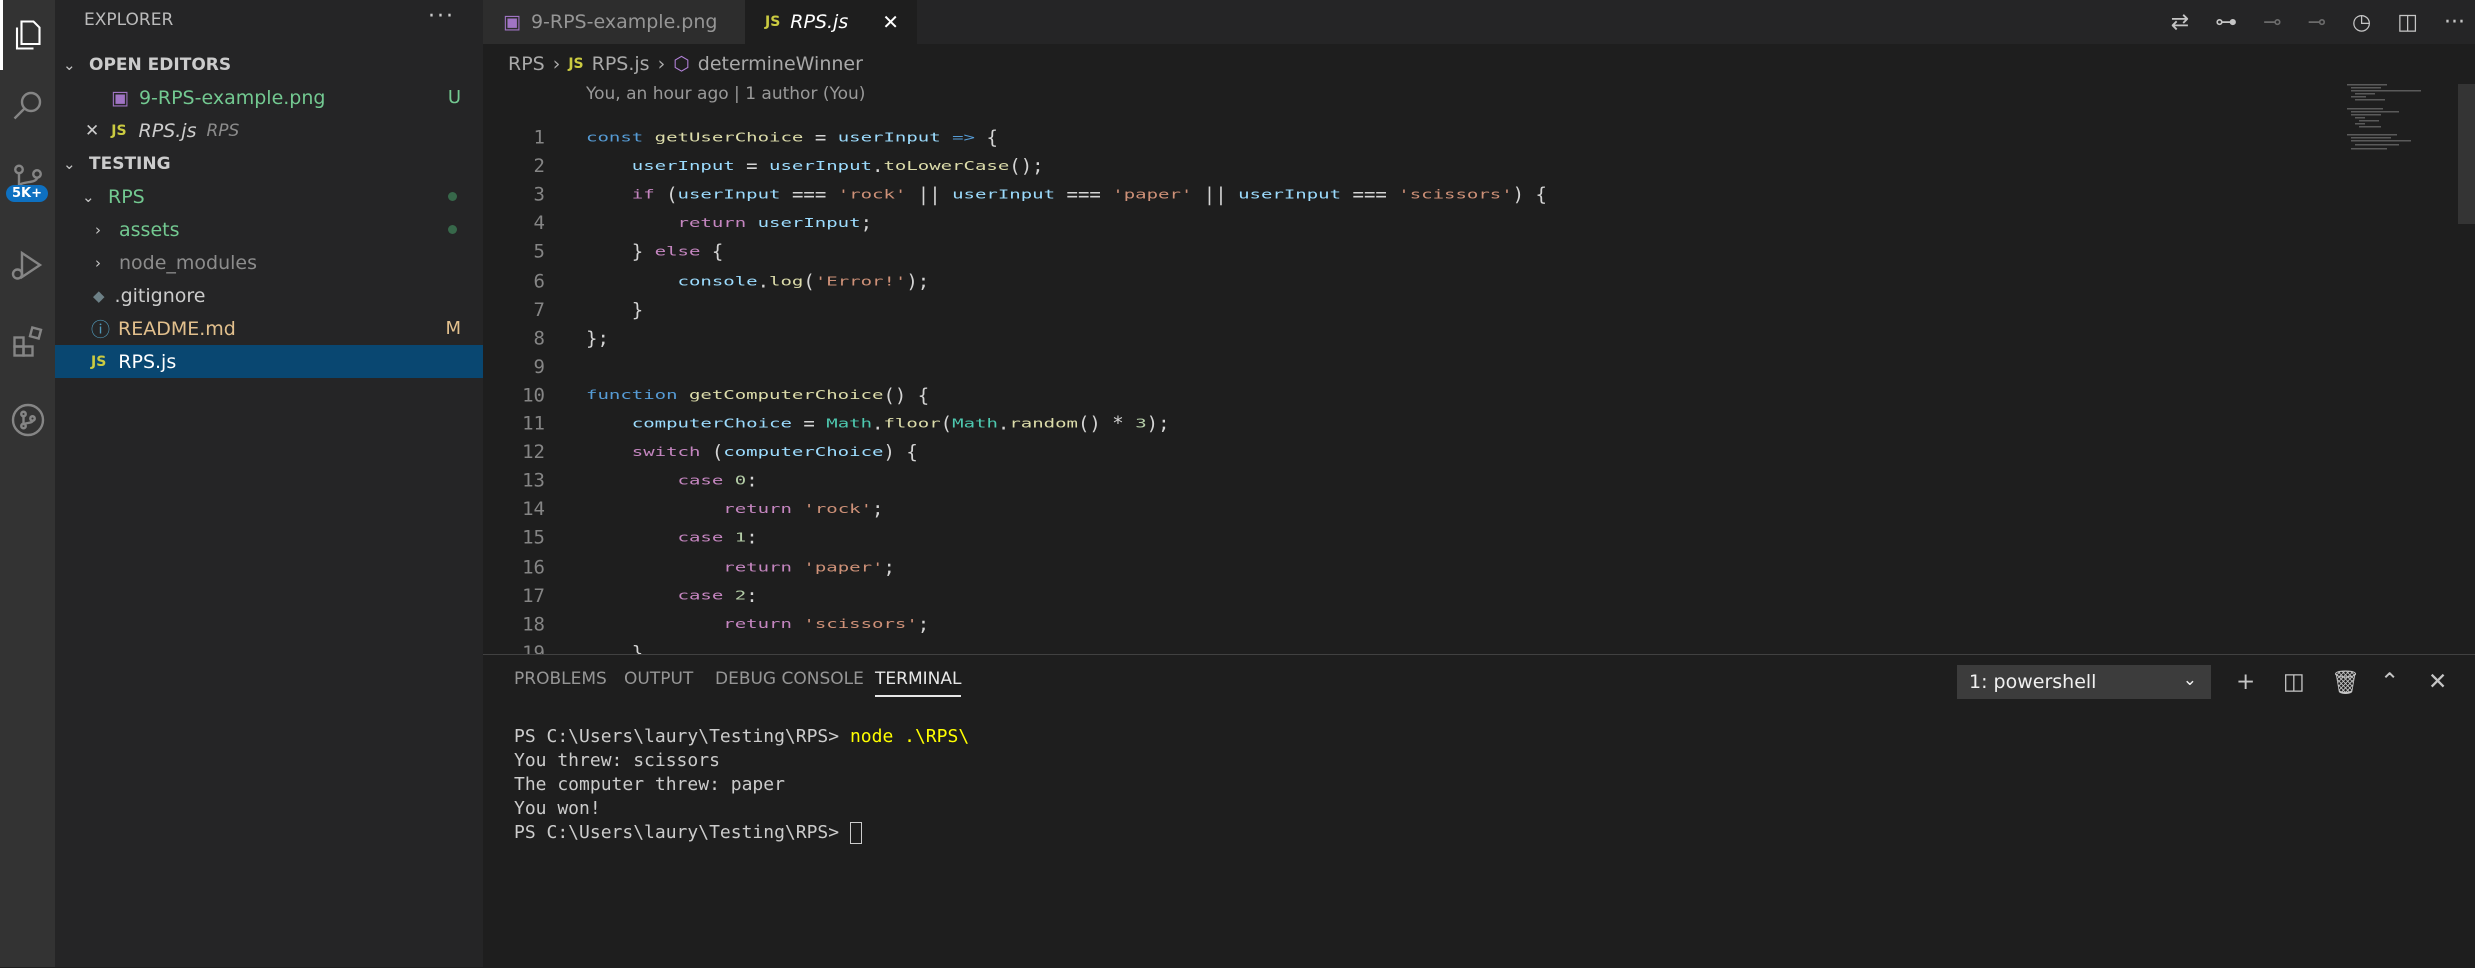  What do you see at coordinates (533, 423) in the screenshot?
I see `line-number: 11` at bounding box center [533, 423].